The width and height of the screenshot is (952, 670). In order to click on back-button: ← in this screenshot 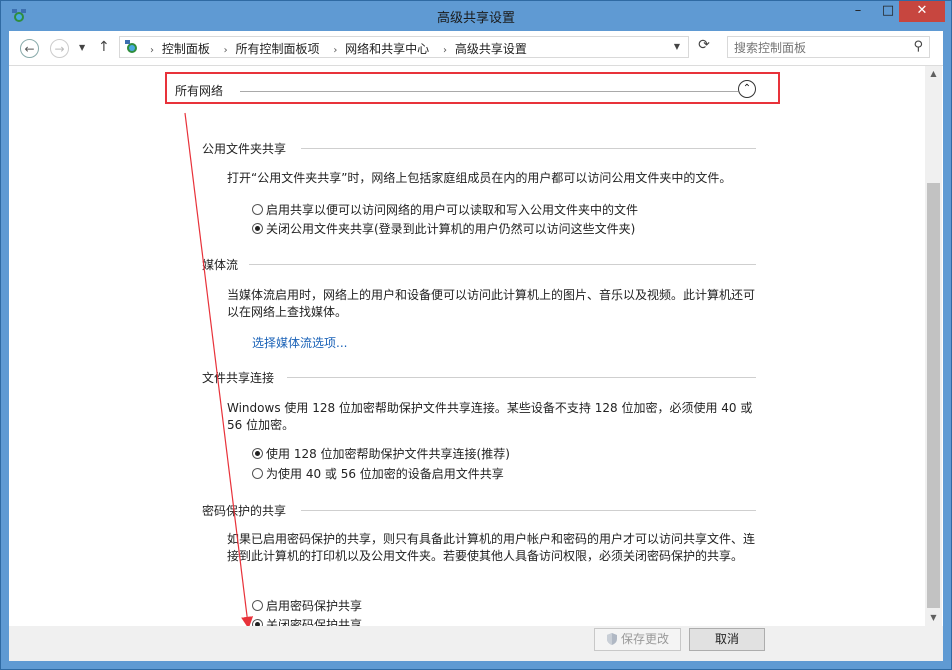, I will do `click(29, 48)`.